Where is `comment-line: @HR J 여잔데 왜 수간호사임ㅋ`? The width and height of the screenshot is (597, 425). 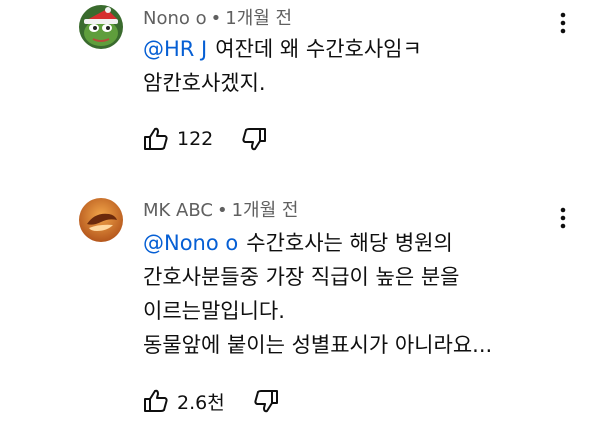
comment-line: @HR J 여잔데 왜 수간호사임ㅋ is located at coordinates (282, 49).